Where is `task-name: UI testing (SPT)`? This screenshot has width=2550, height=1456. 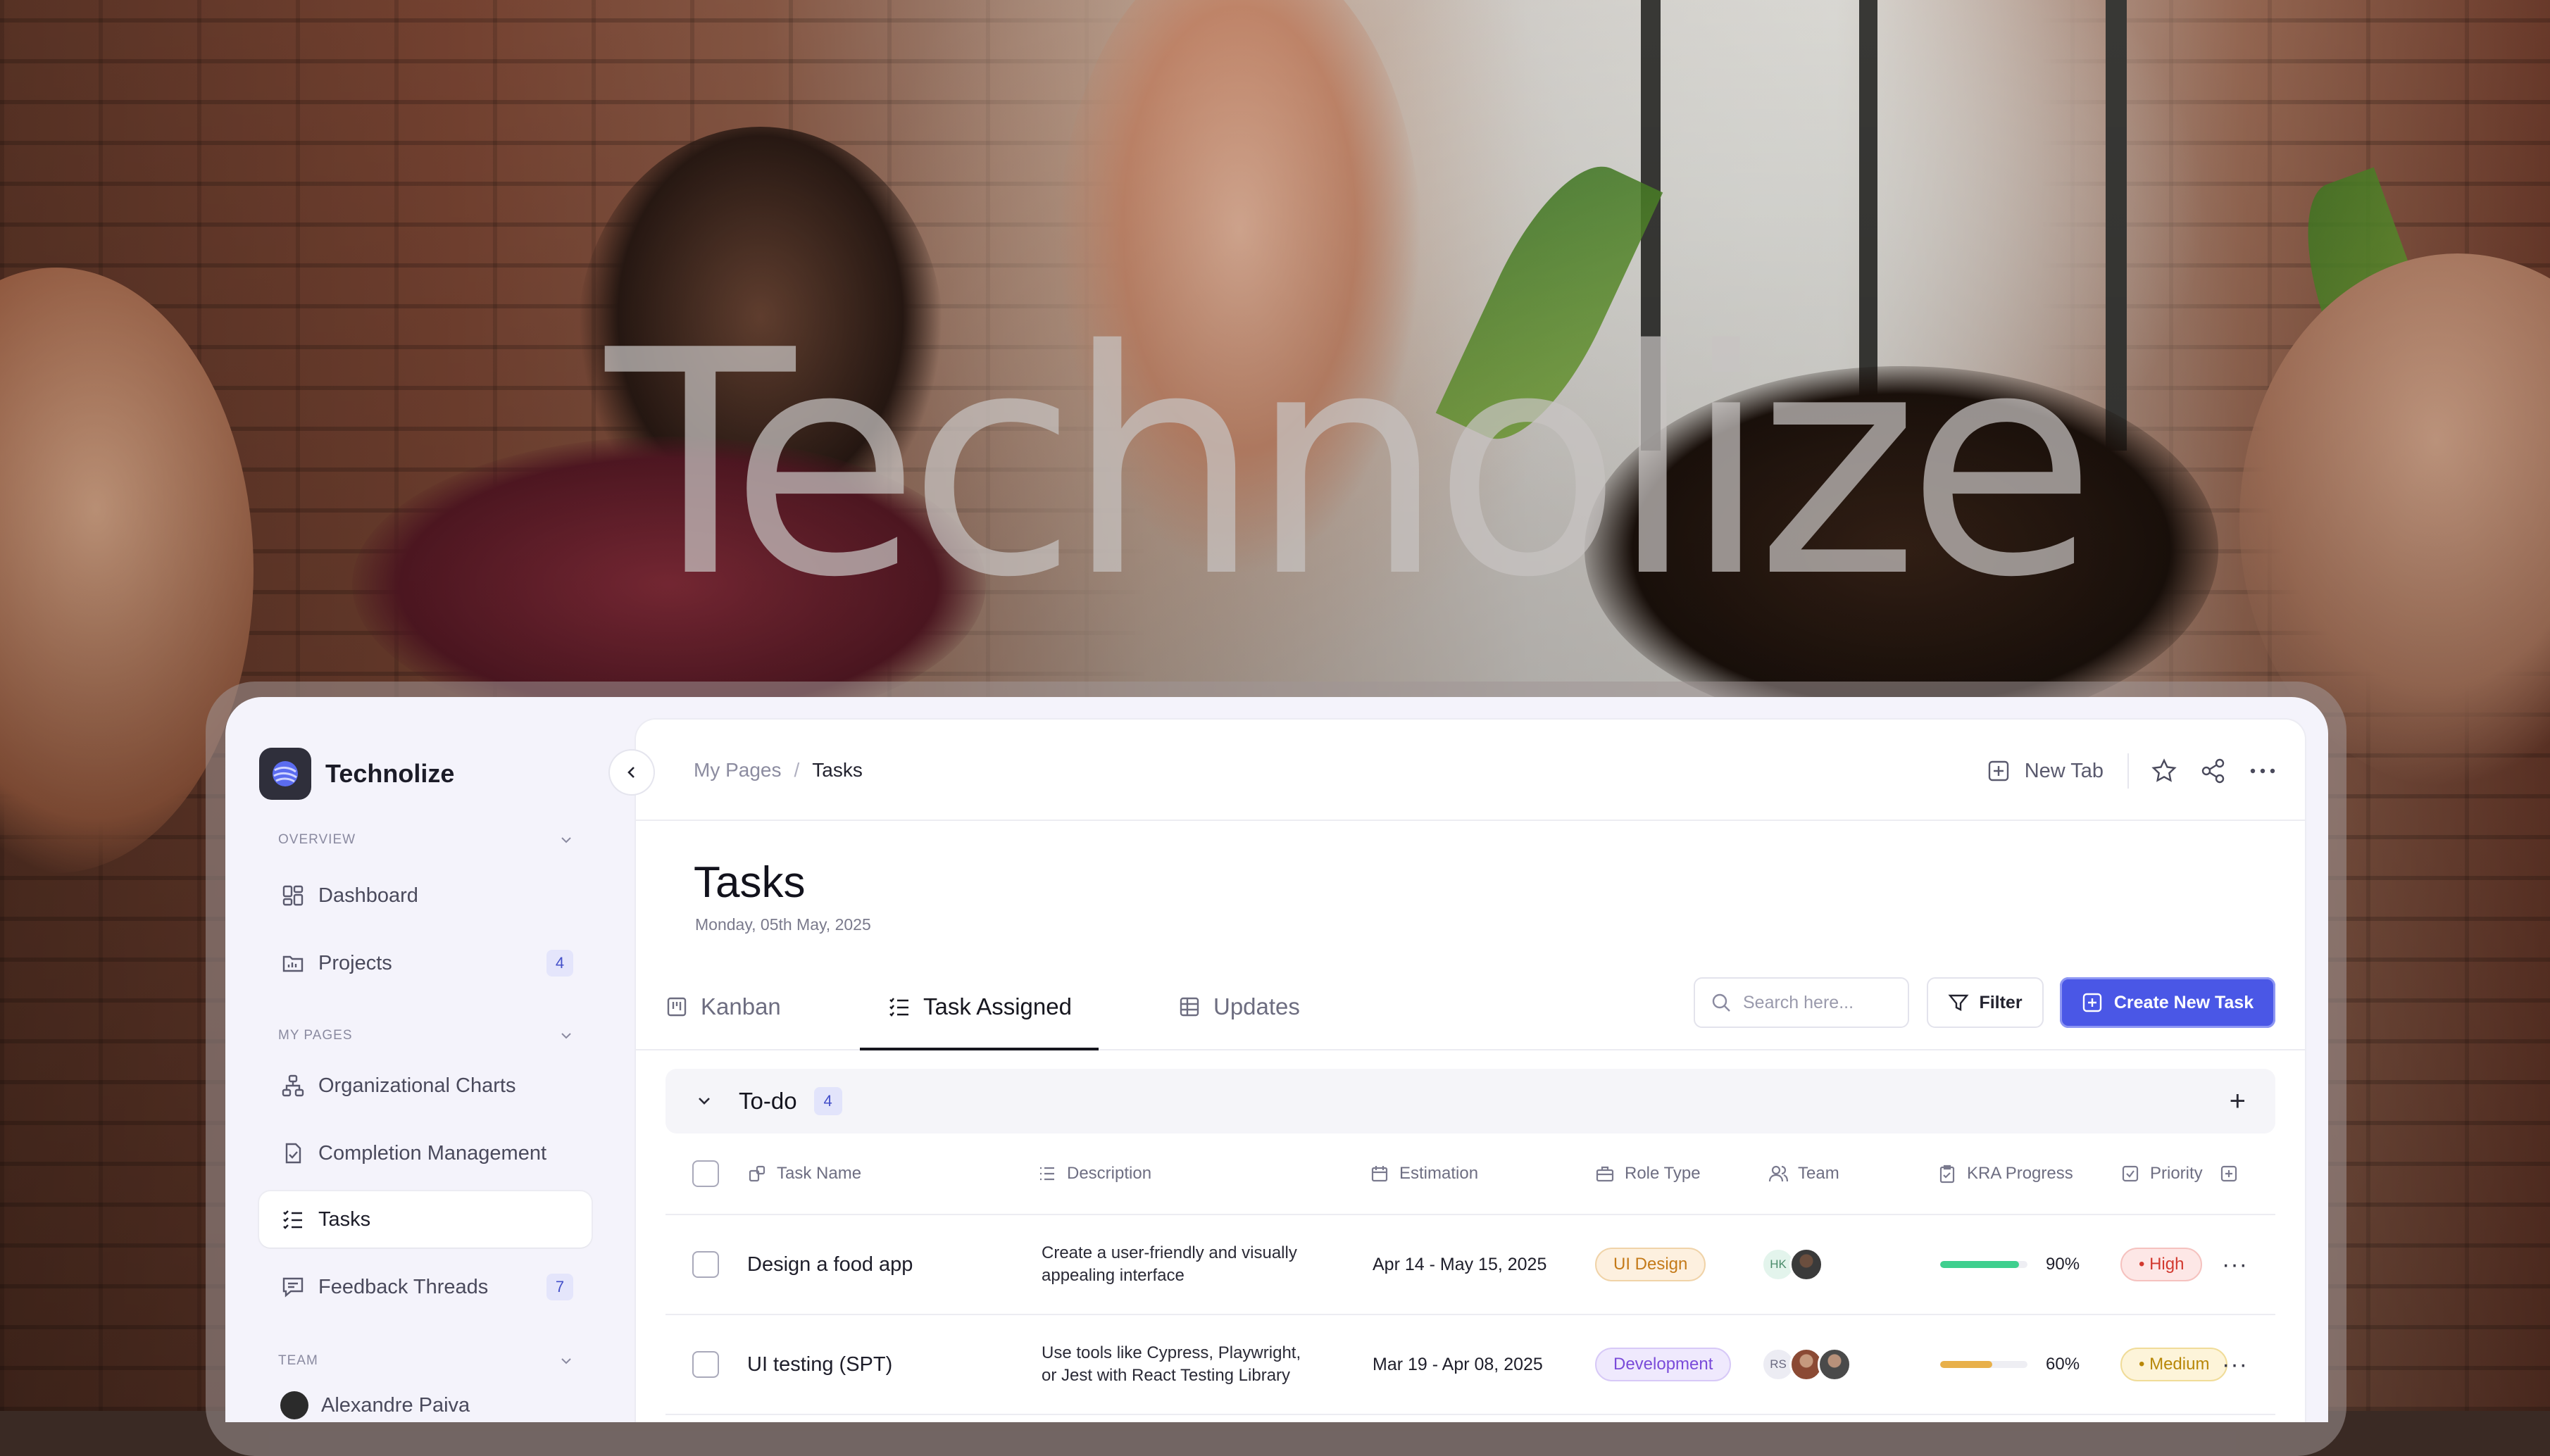
task-name: UI testing (SPT) is located at coordinates (819, 1364).